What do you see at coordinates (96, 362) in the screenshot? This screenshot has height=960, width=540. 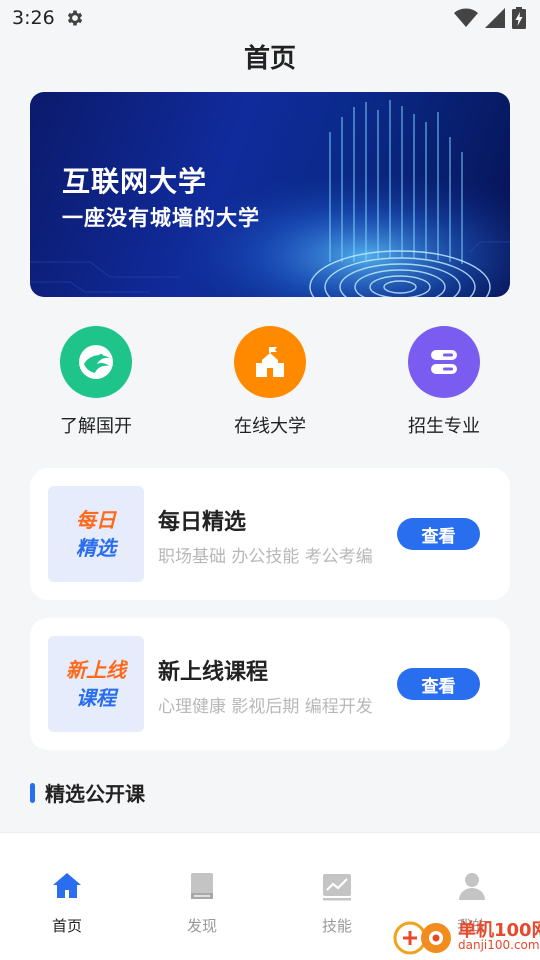 I see `ouc-logo-icon` at bounding box center [96, 362].